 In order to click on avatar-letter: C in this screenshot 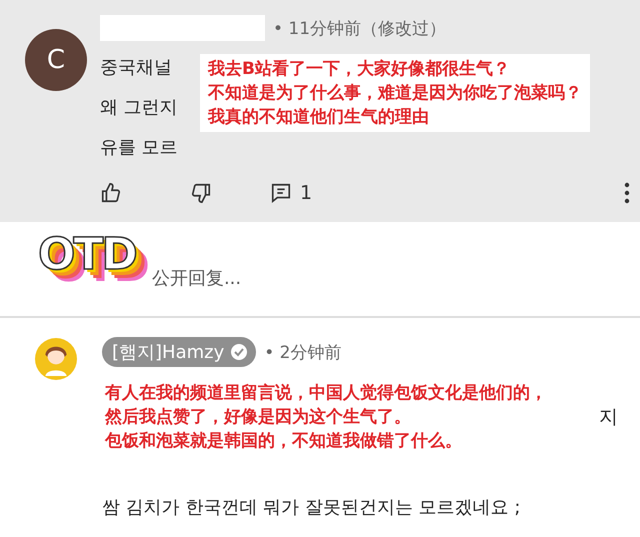, I will do `click(56, 60)`.